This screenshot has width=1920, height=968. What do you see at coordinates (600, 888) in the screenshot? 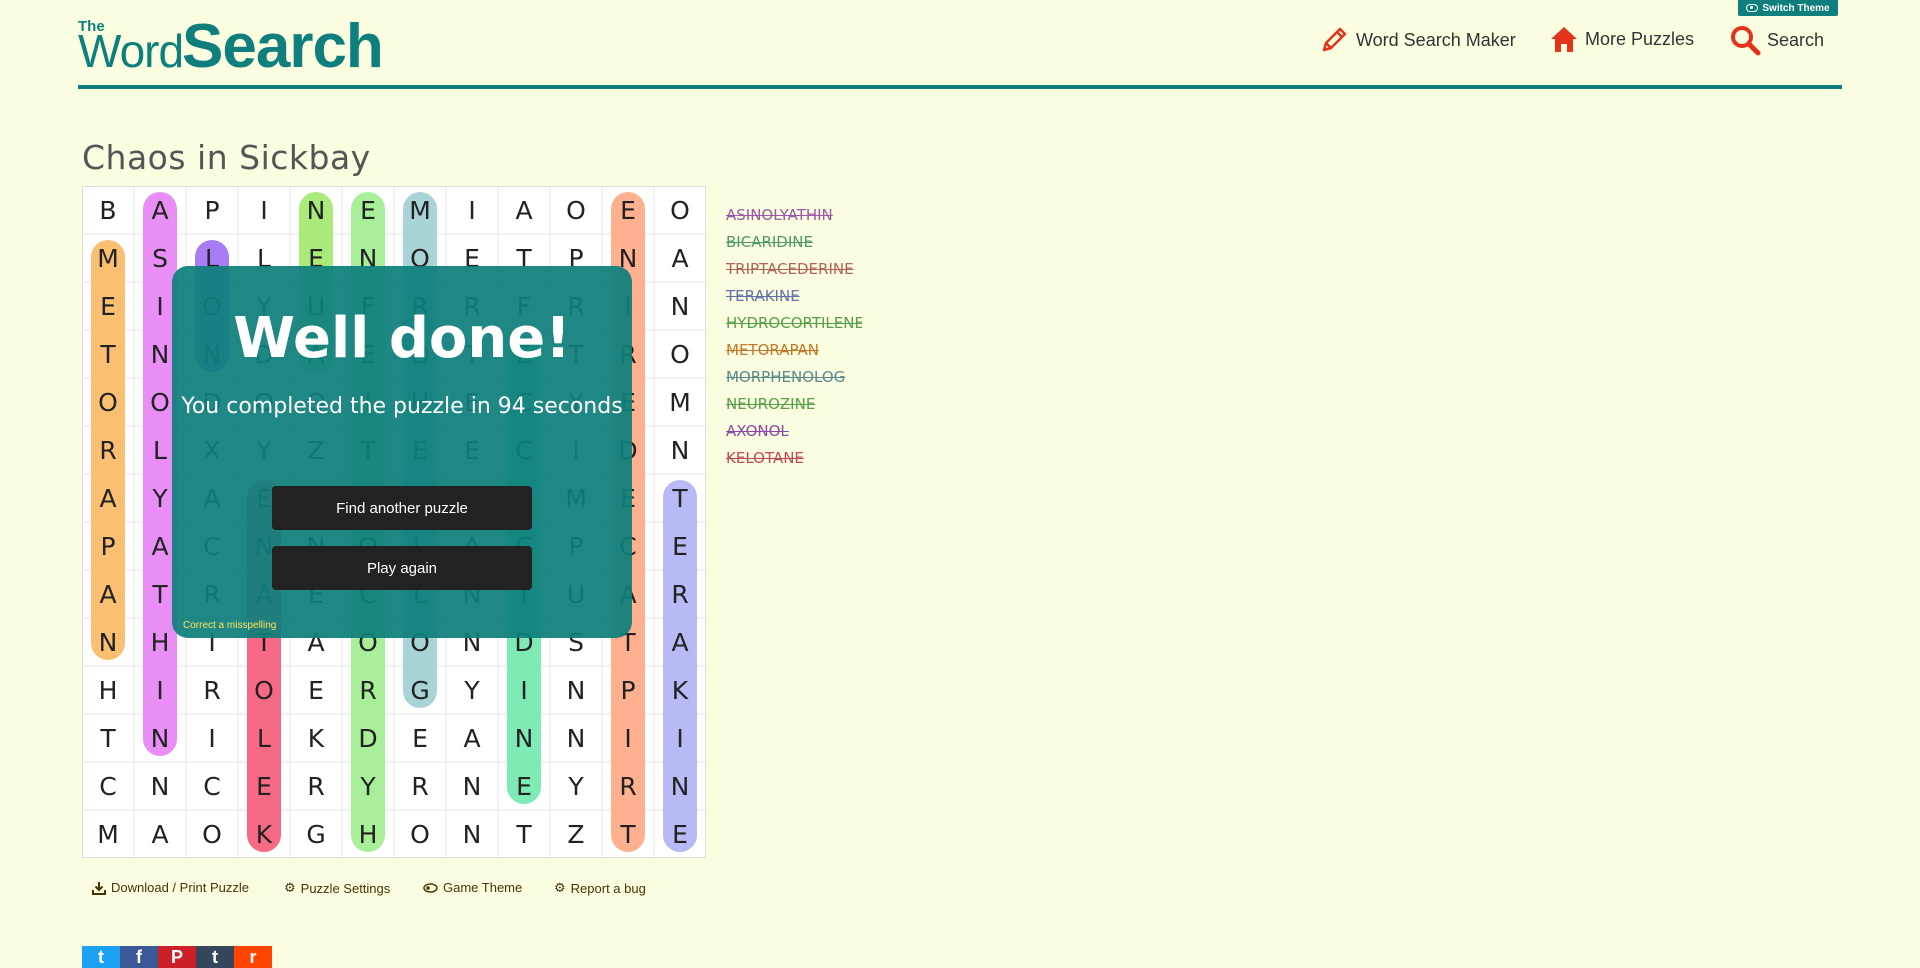
I see `report-bug-button: ⚙ Report a bug` at bounding box center [600, 888].